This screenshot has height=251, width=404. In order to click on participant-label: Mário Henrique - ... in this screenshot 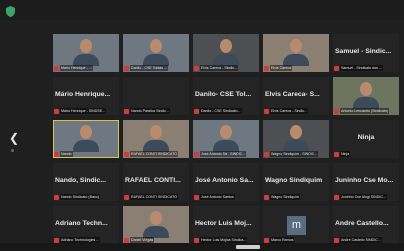, I will do `click(85, 68)`.